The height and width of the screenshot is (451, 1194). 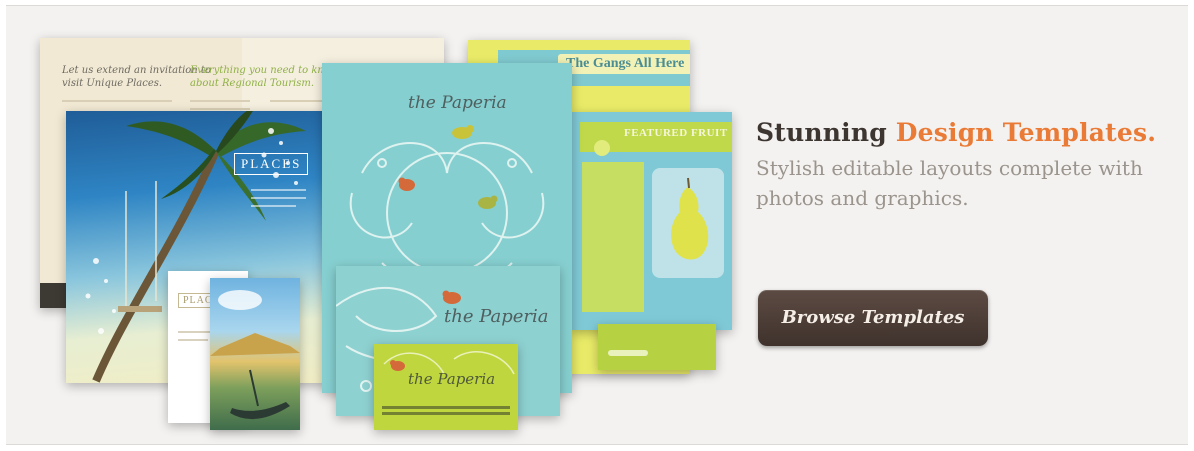 What do you see at coordinates (496, 316) in the screenshot?
I see `paperia-postcard-name: the Paperia` at bounding box center [496, 316].